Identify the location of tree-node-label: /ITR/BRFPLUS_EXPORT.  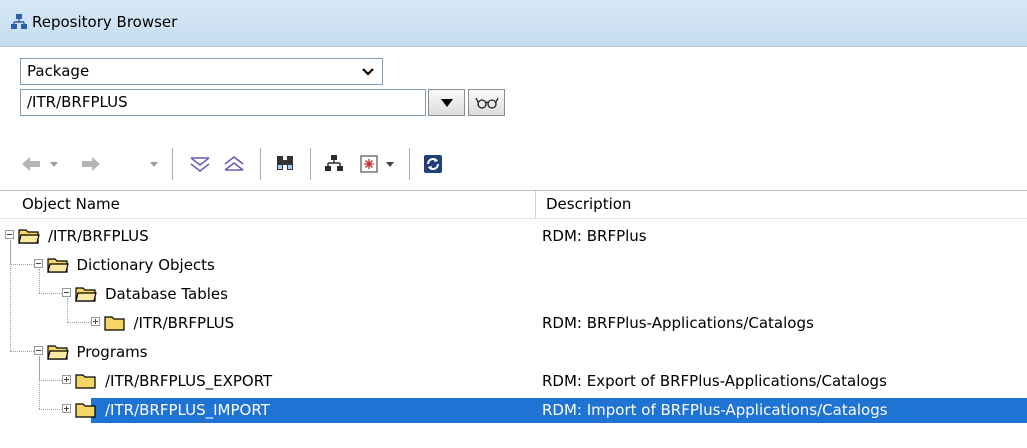
(188, 381).